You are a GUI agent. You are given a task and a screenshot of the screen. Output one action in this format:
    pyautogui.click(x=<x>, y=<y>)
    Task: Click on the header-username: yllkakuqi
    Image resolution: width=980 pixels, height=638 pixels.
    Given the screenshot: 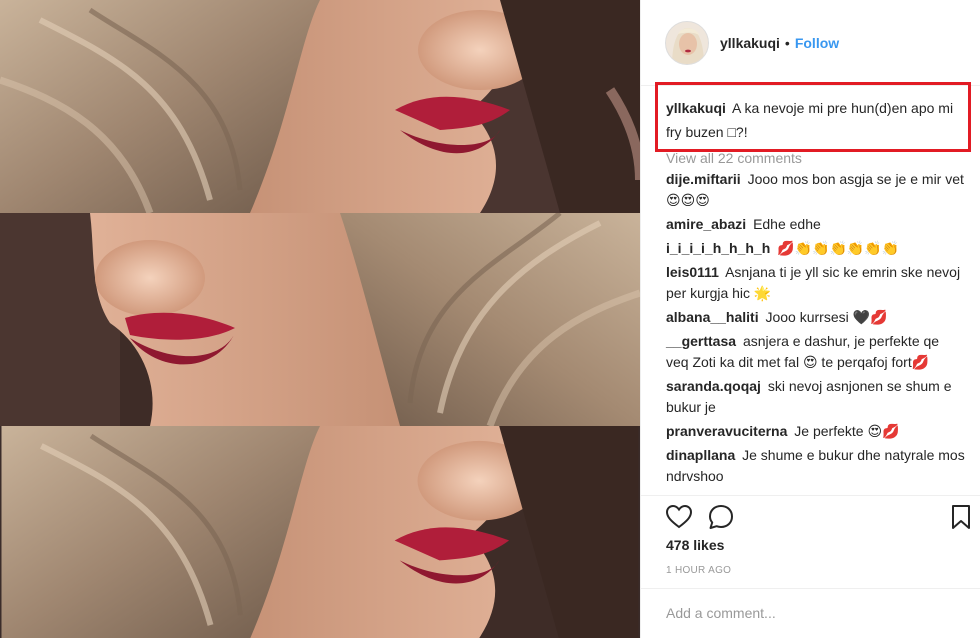 What is the action you would take?
    pyautogui.click(x=750, y=43)
    